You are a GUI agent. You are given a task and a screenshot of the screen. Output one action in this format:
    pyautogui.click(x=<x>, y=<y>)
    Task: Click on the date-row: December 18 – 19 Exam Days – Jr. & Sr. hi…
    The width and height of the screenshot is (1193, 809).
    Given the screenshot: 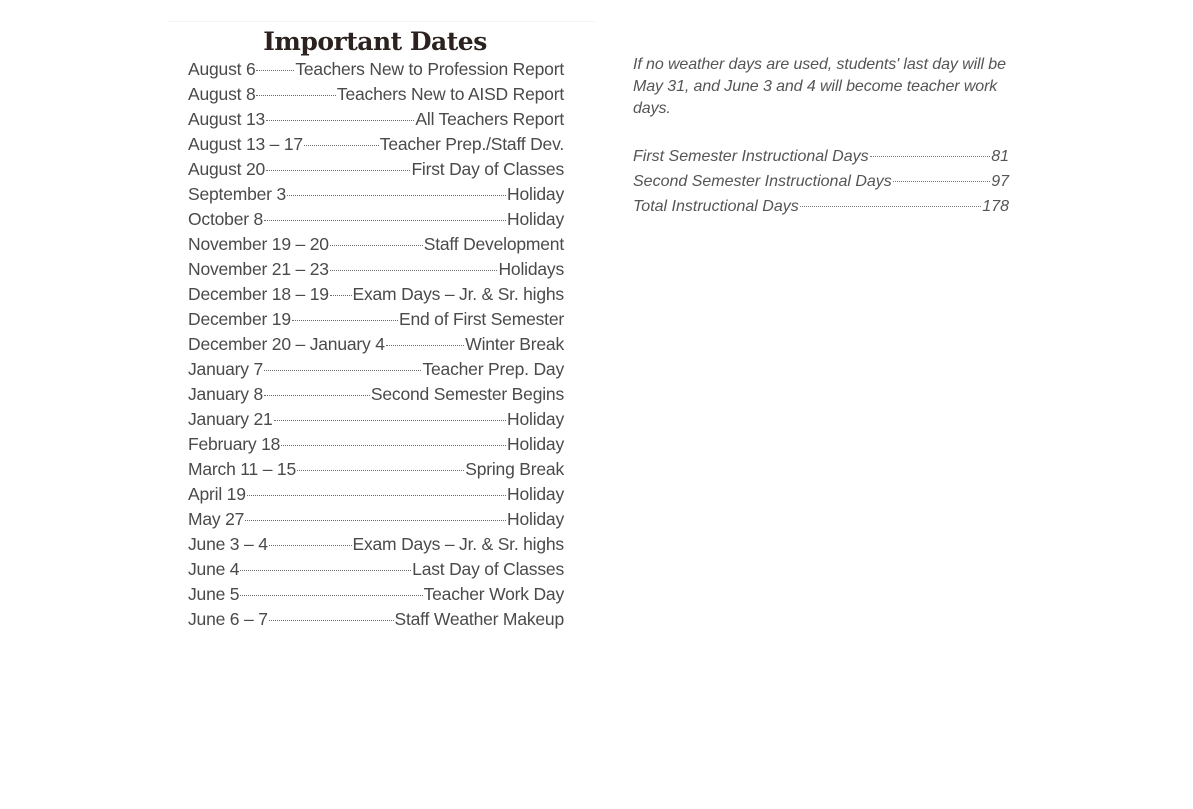 What is the action you would take?
    pyautogui.click(x=376, y=294)
    